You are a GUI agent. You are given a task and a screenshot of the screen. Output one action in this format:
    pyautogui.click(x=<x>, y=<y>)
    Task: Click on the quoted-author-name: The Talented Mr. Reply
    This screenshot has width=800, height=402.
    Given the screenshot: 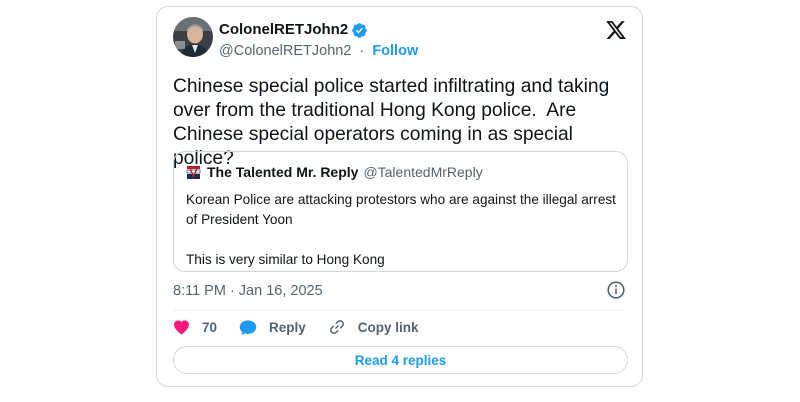 What is the action you would take?
    pyautogui.click(x=283, y=172)
    